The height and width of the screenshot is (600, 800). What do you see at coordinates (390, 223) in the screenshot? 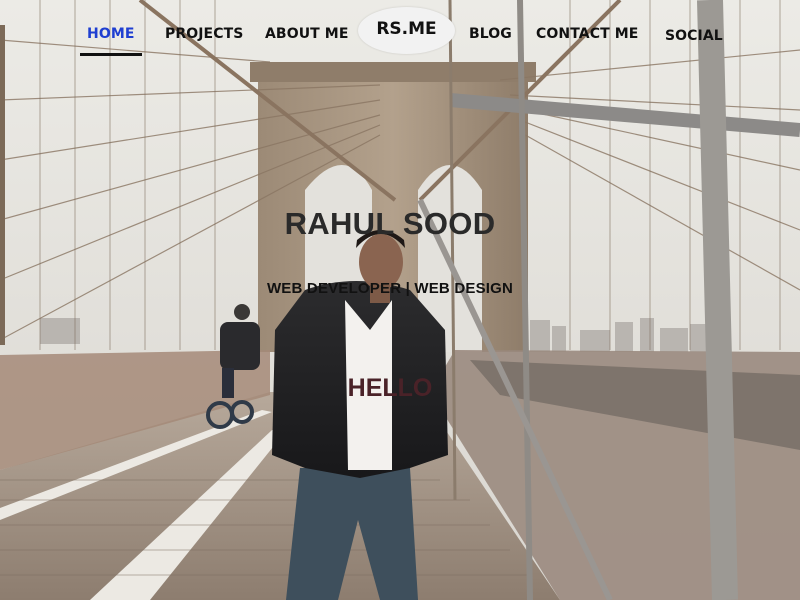
I see `hero-name: RAHUL SOOD` at bounding box center [390, 223].